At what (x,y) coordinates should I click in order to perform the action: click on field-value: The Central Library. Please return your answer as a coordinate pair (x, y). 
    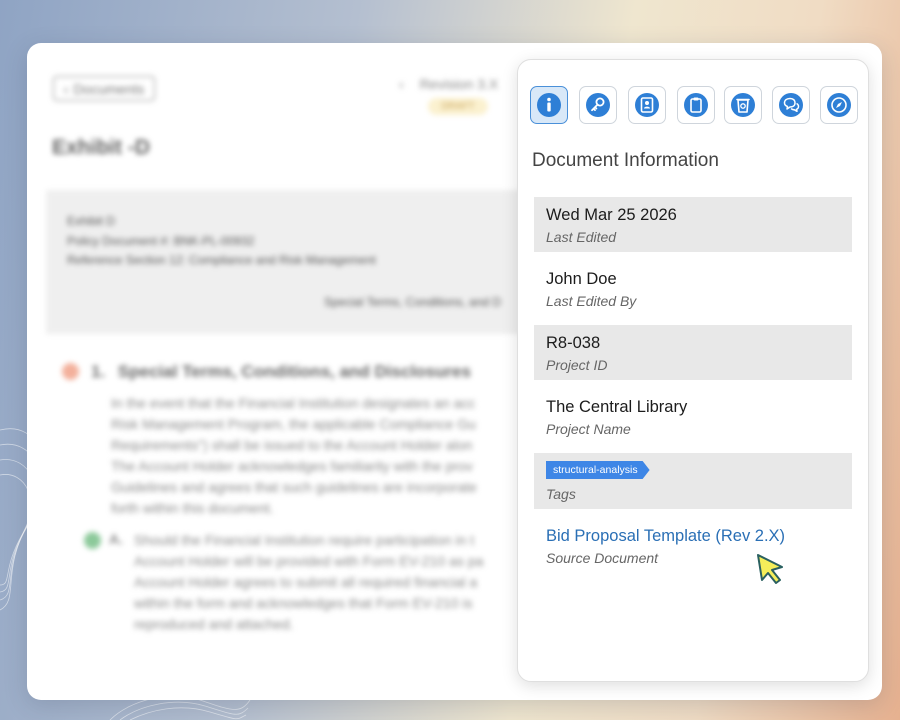
    Looking at the image, I should click on (617, 407).